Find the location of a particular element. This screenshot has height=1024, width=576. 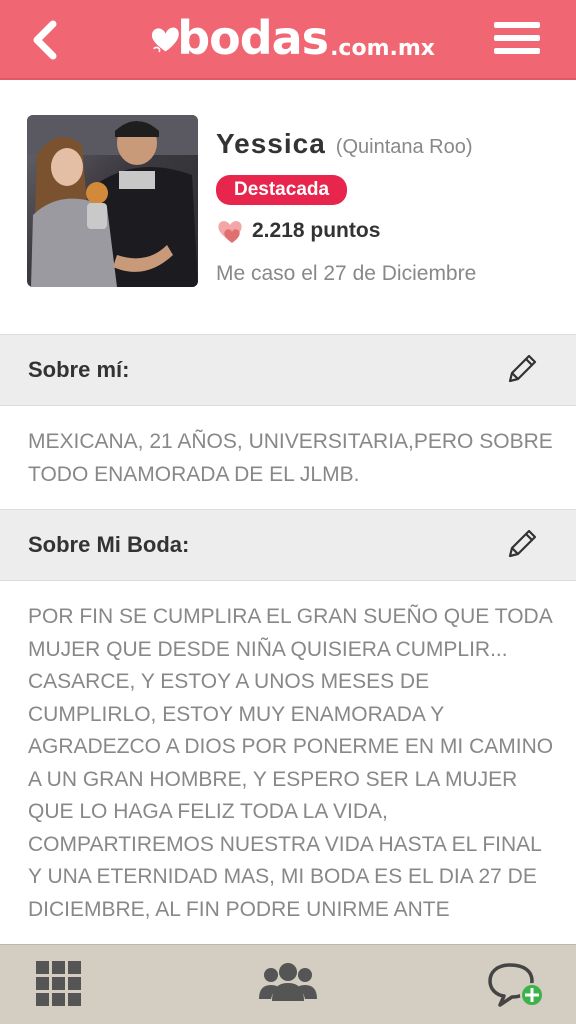

logo-text: bodas is located at coordinates (253, 38).